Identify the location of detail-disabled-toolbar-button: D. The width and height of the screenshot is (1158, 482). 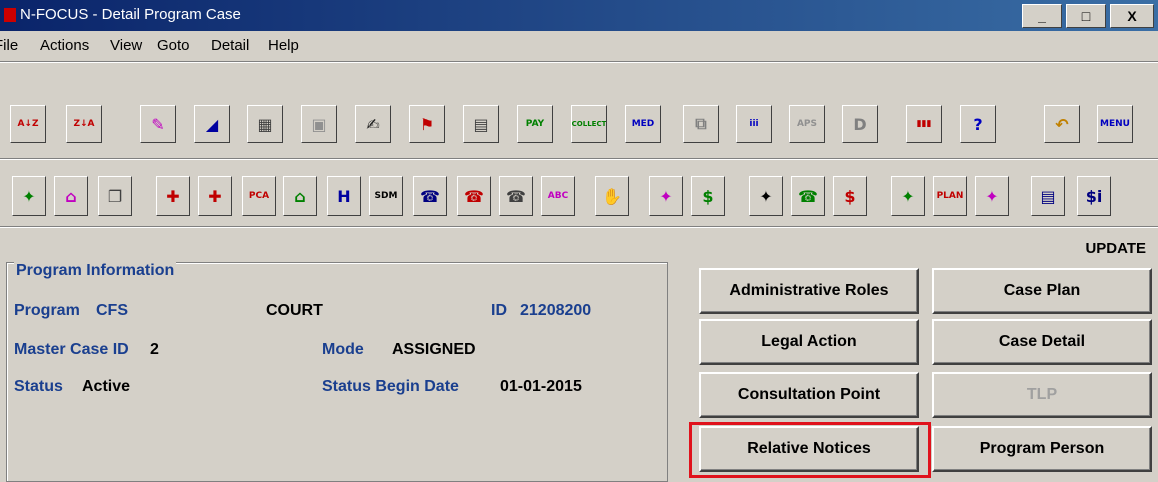
(860, 124).